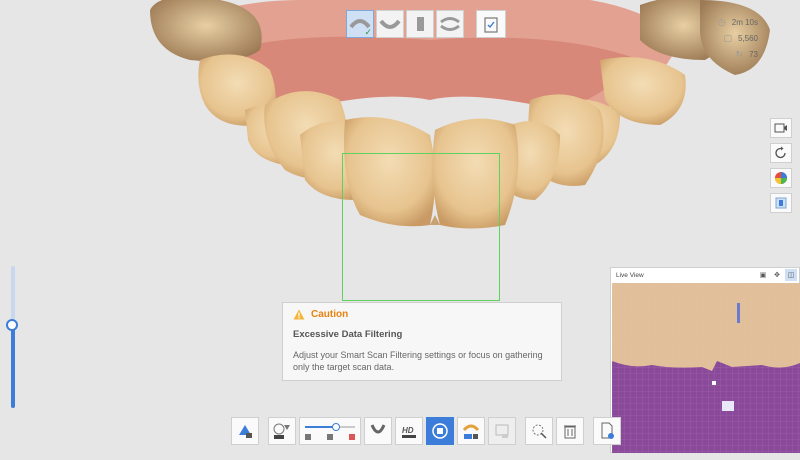 This screenshot has width=800, height=460. What do you see at coordinates (630, 275) in the screenshot?
I see `live-view-title: Live View` at bounding box center [630, 275].